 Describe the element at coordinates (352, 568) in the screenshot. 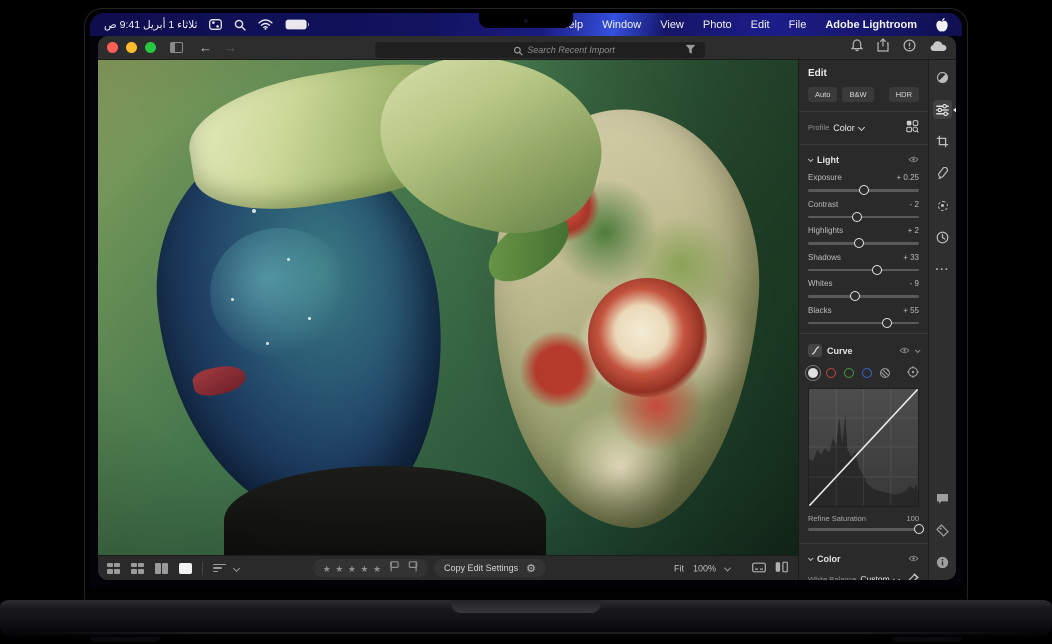

I see `star-rating` at that location.